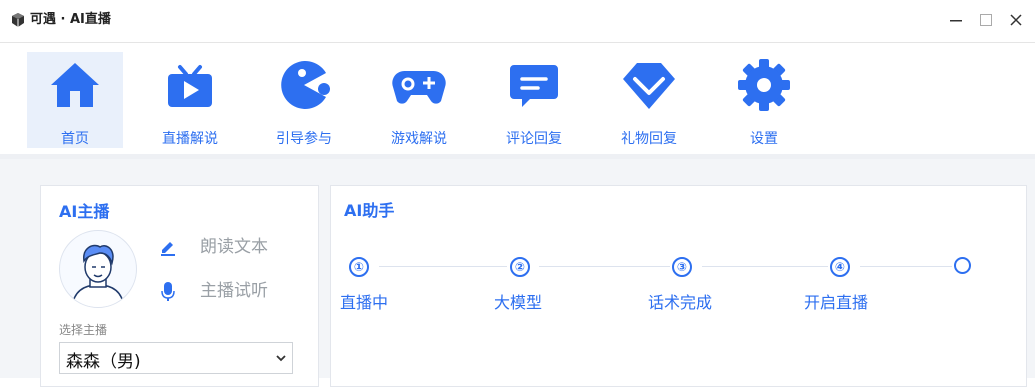  Describe the element at coordinates (190, 139) in the screenshot. I see `tab-live-commentary-label: 直播解说` at that location.